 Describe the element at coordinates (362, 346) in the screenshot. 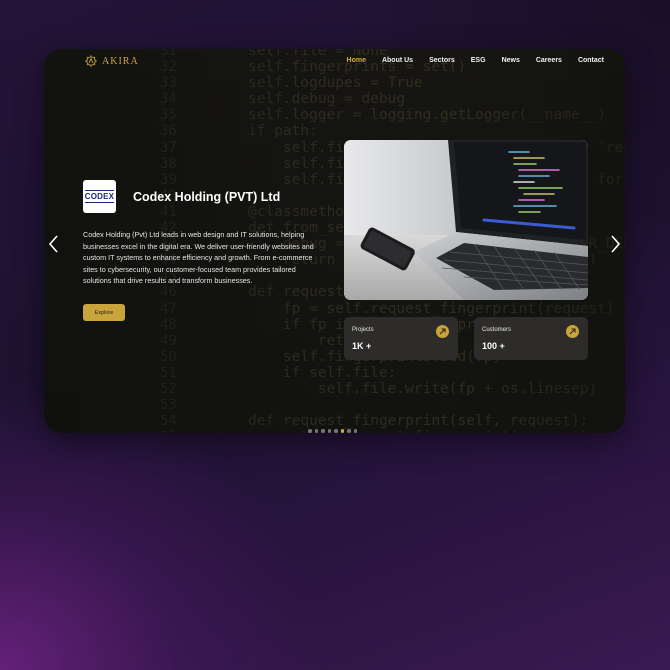

I see `stat-value: 1K +` at that location.